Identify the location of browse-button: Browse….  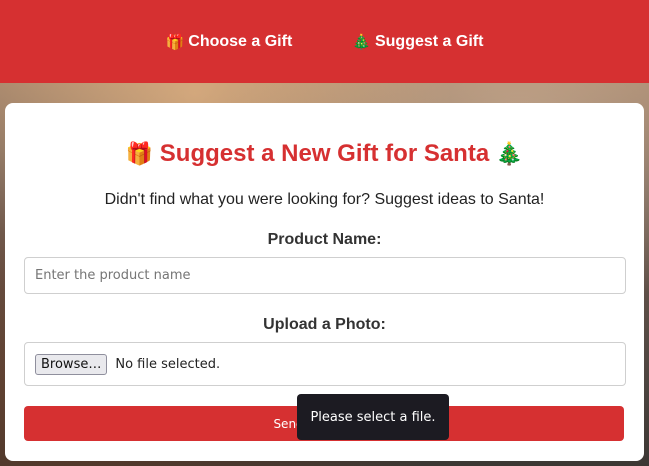
(71, 364).